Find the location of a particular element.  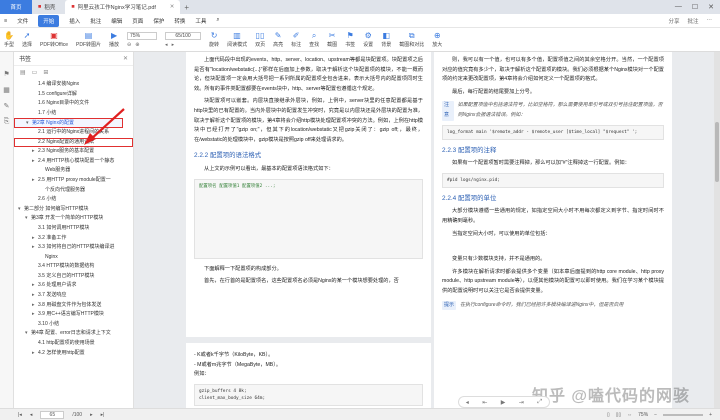

menu-insert: 插入 is located at coordinates (74, 21).